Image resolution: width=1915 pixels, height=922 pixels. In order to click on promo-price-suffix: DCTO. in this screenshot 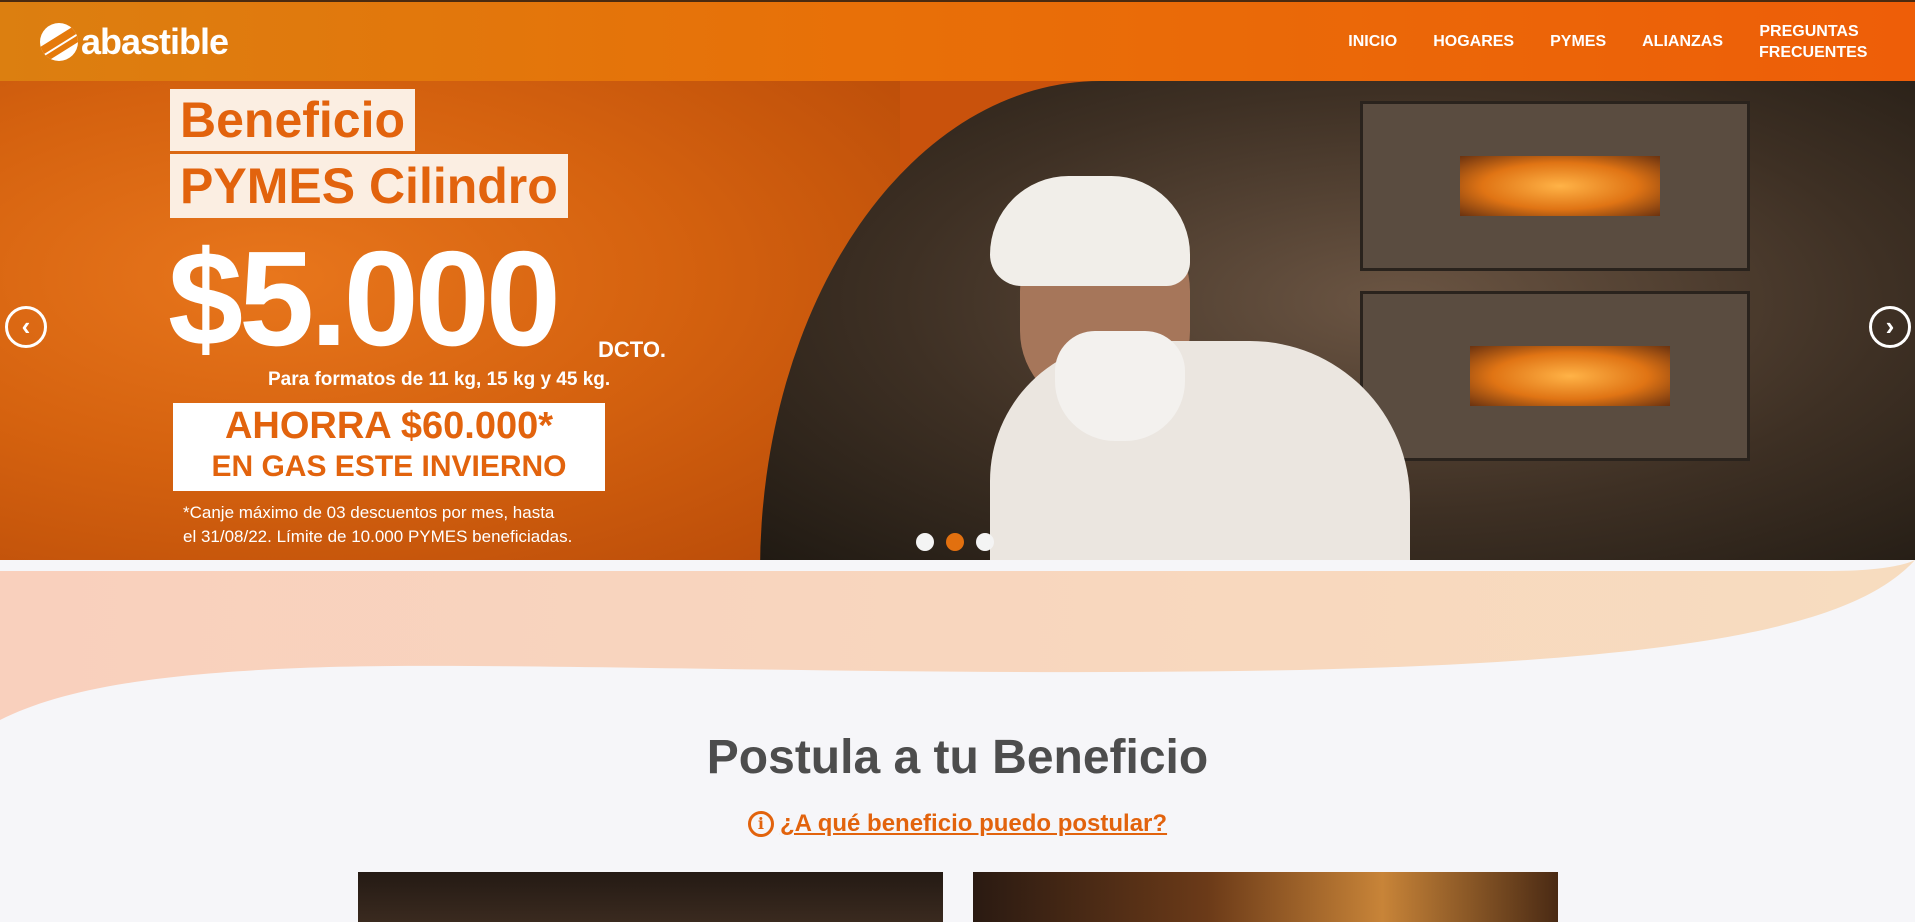, I will do `click(632, 349)`.